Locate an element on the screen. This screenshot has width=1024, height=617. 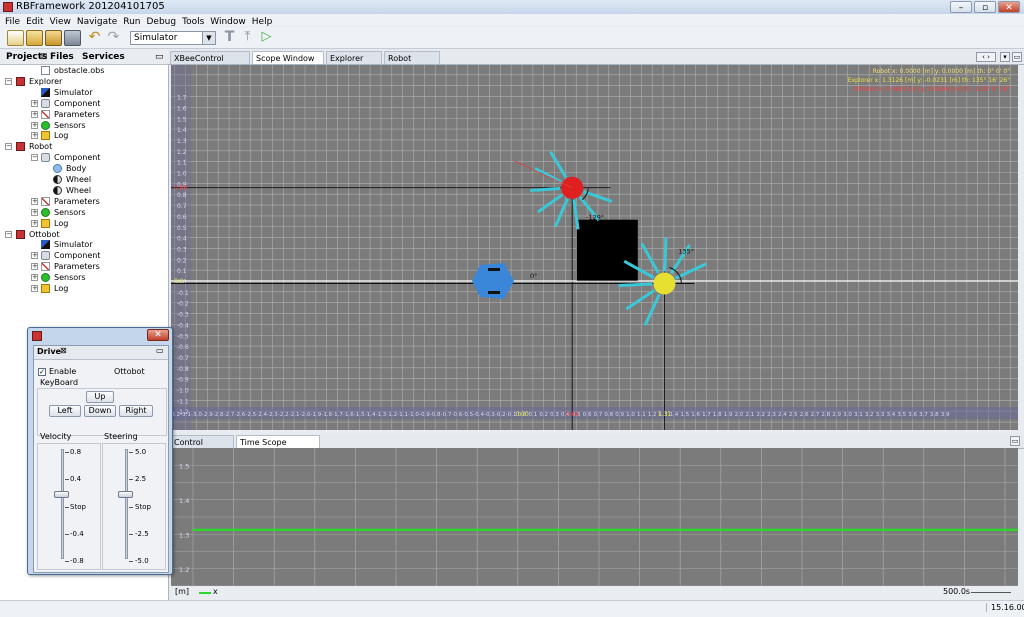
x-marker-explorer: 1.31 is located at coordinates (665, 414).